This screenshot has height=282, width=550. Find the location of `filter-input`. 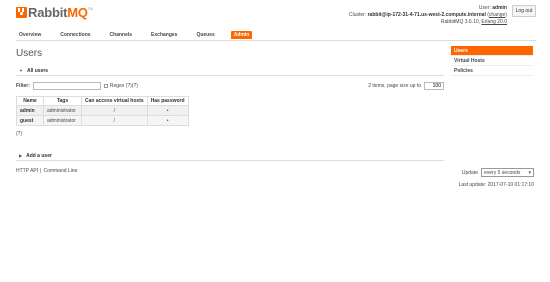

filter-input is located at coordinates (66, 85).